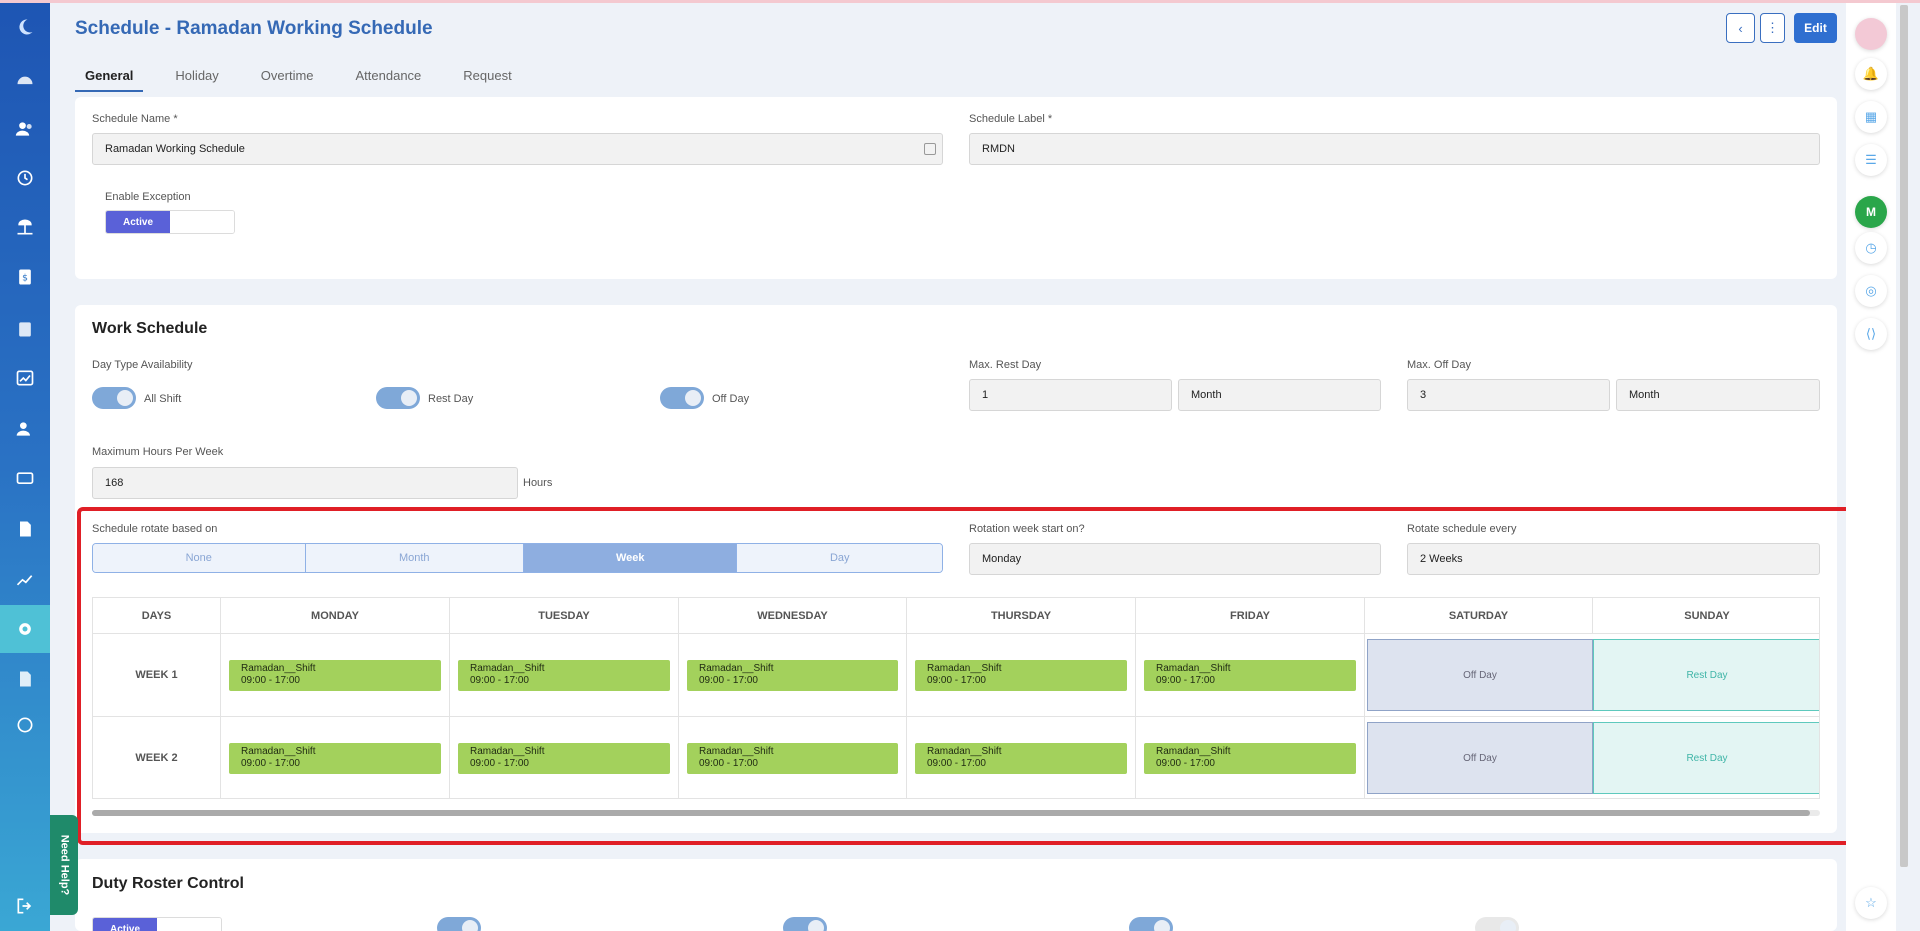 Image resolution: width=1920 pixels, height=931 pixels. What do you see at coordinates (25, 629) in the screenshot?
I see `settings-gear-icon` at bounding box center [25, 629].